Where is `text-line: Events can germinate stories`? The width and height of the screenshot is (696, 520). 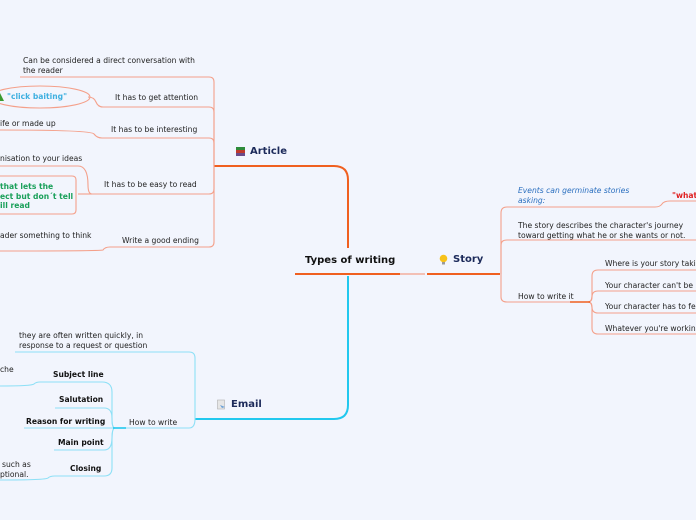 text-line: Events can germinate stories is located at coordinates (574, 190).